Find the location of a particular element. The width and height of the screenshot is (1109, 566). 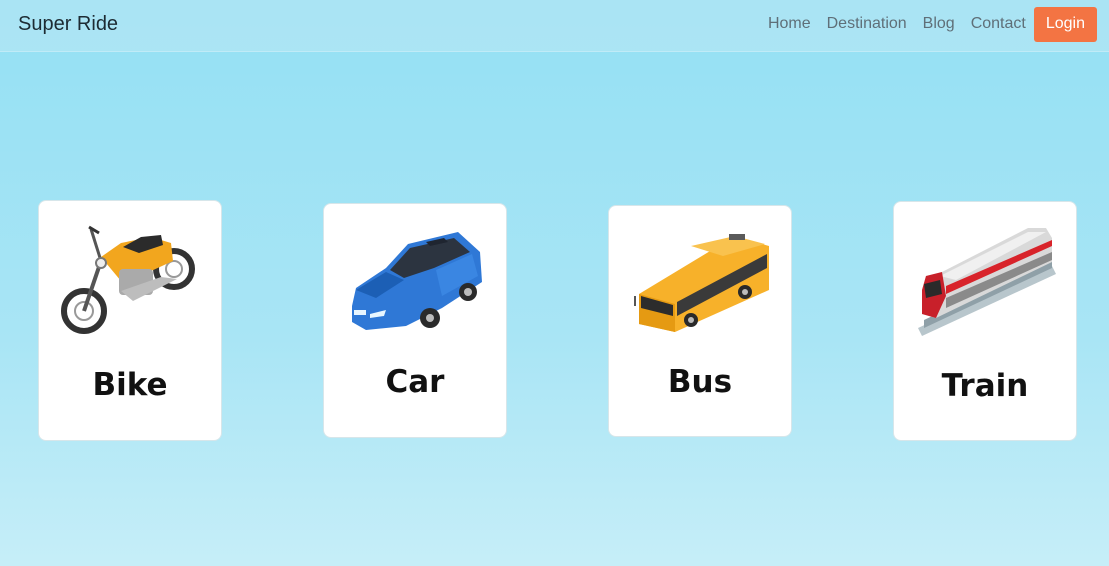

vehicle-label-car: Car is located at coordinates (415, 382).